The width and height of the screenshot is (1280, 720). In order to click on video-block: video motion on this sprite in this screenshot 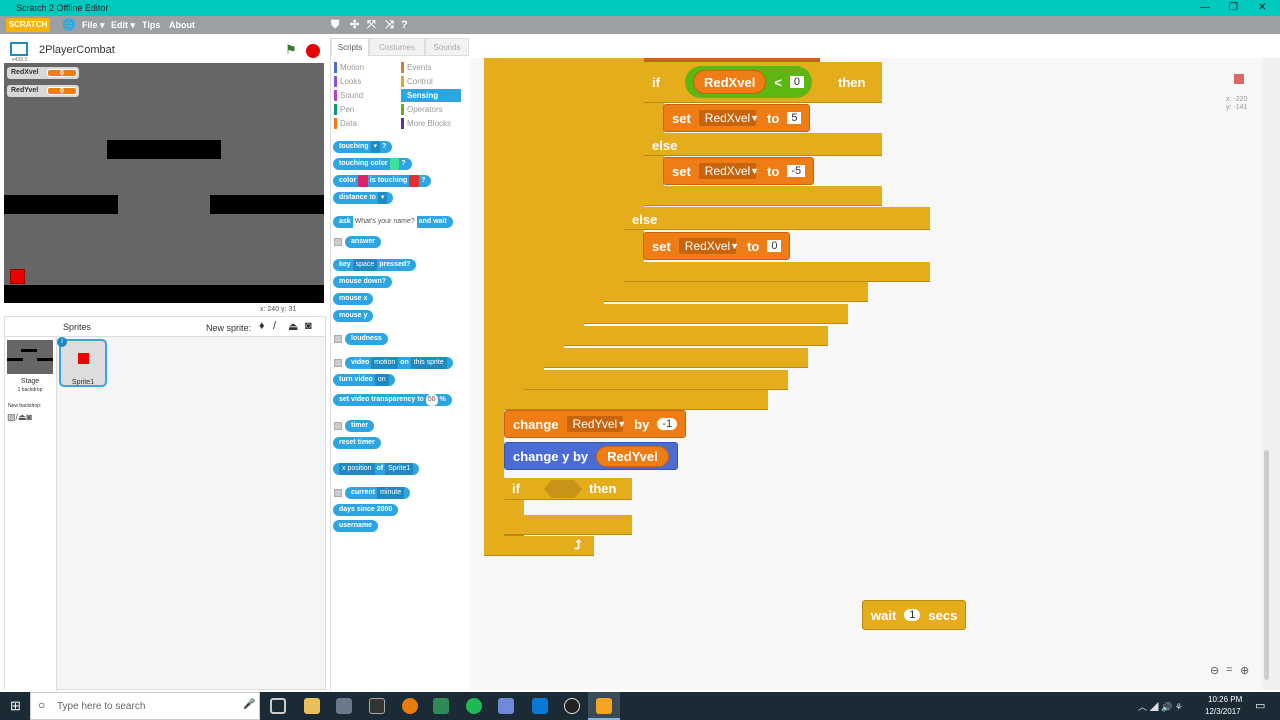, I will do `click(399, 363)`.